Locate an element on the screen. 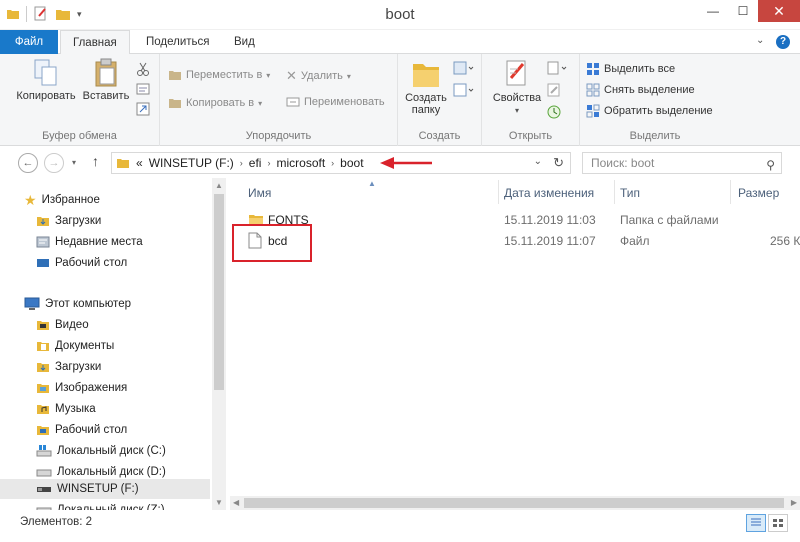 This screenshot has height=542, width=800. scroll-up-icon: ▲ is located at coordinates (219, 185).